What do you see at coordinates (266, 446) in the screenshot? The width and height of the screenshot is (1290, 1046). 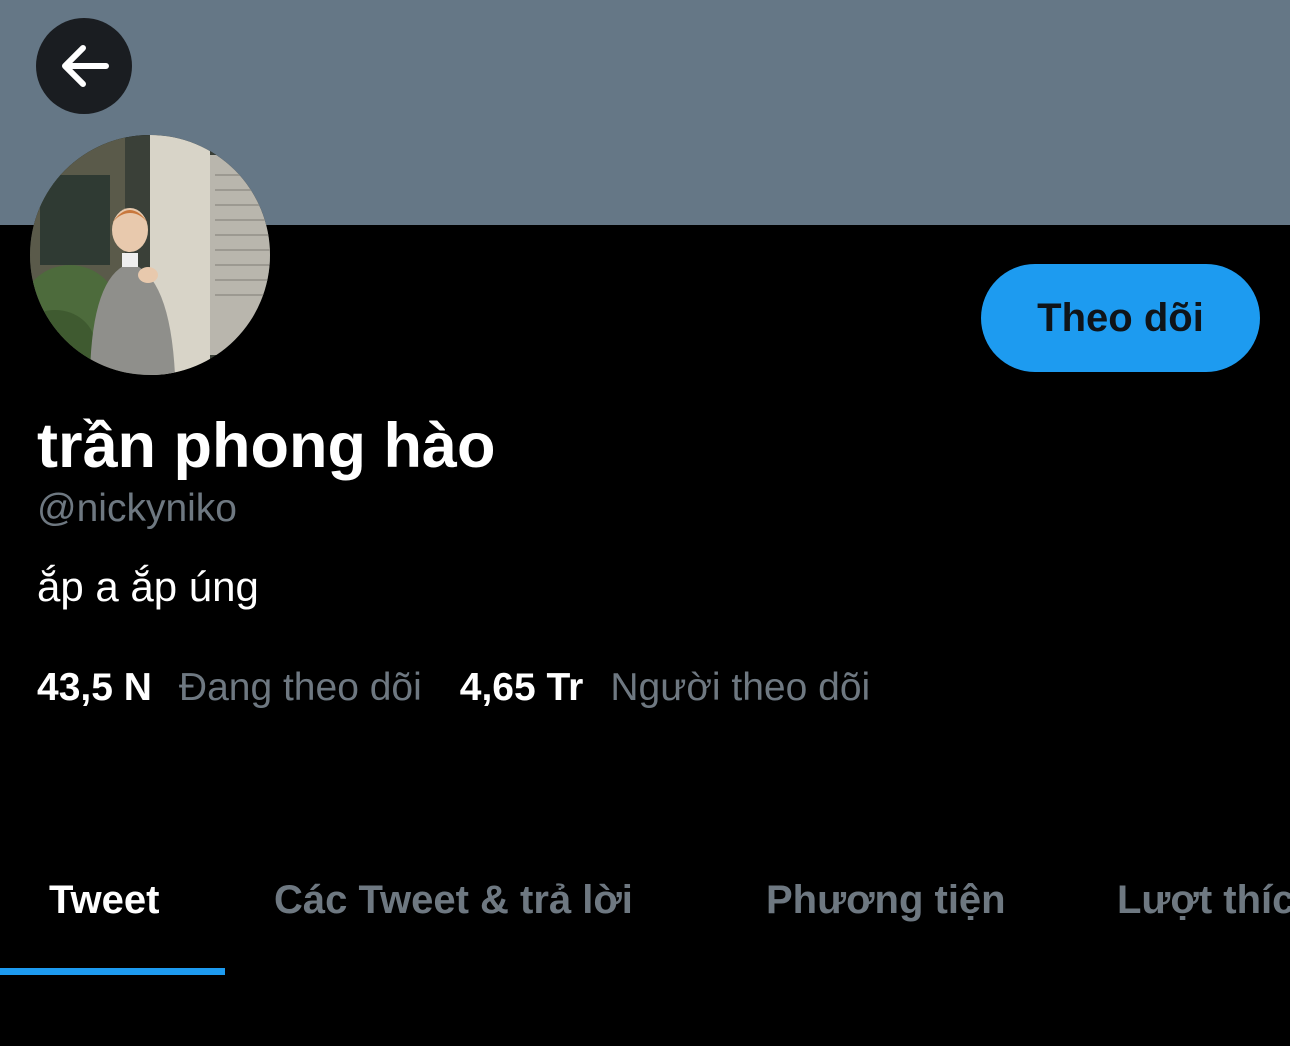 I see `display-name: trần phong hào` at bounding box center [266, 446].